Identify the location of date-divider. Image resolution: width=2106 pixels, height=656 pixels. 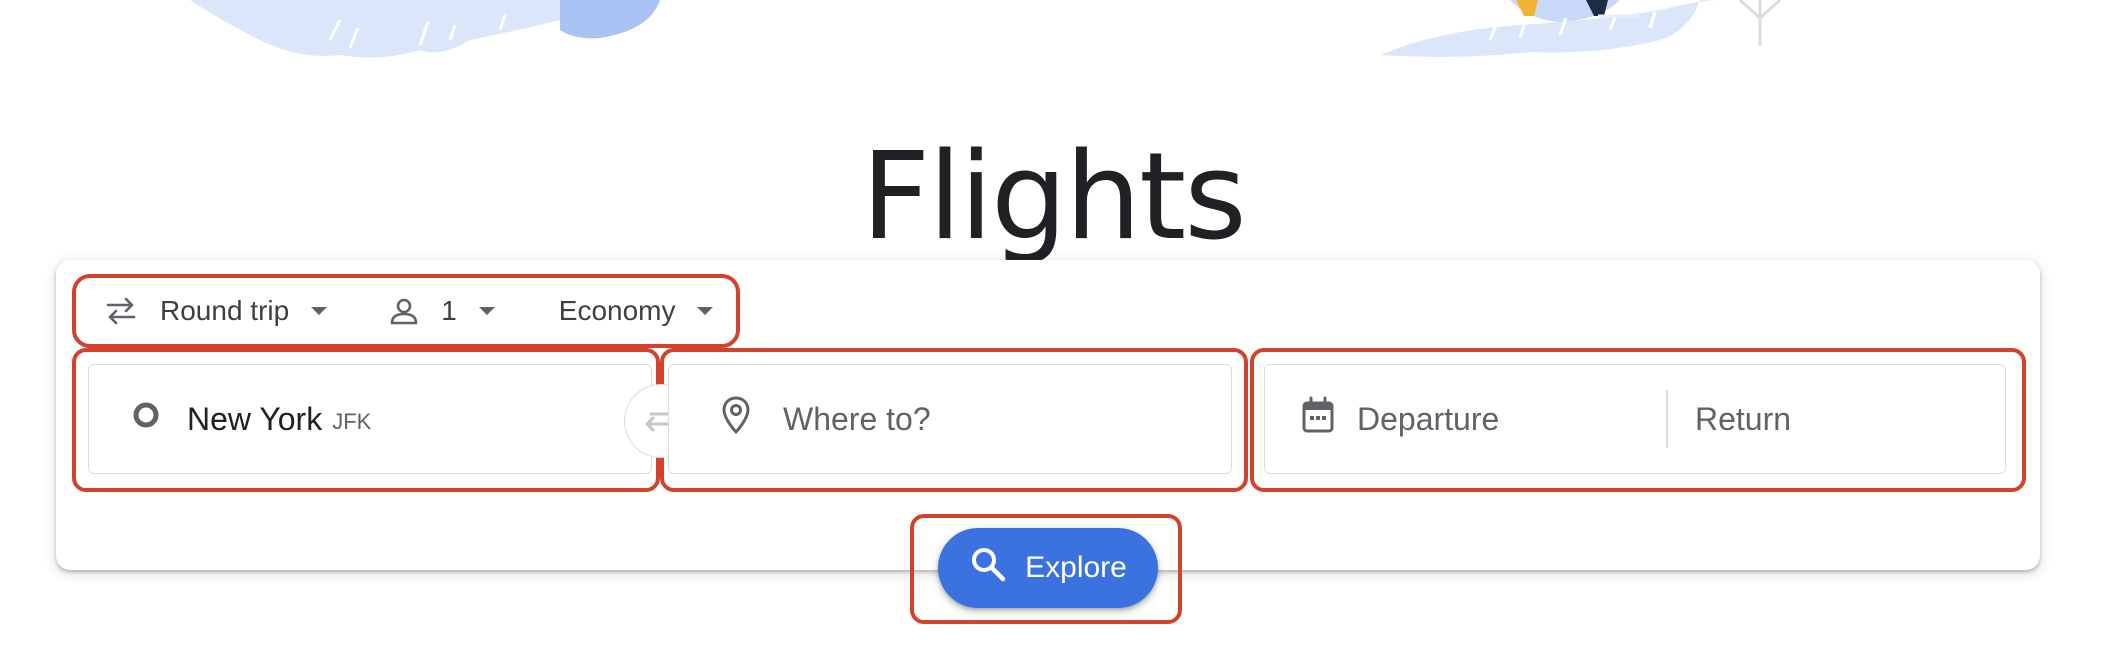
(1667, 419).